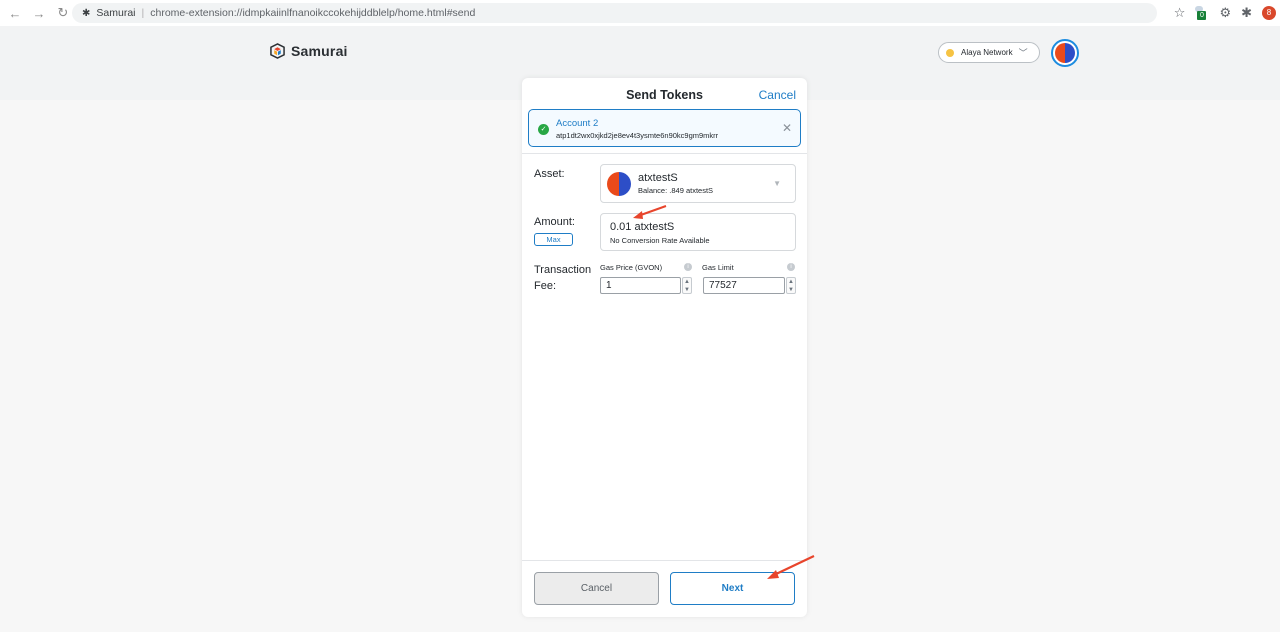 The image size is (1280, 632). I want to click on site-name: Samurai, so click(116, 13).